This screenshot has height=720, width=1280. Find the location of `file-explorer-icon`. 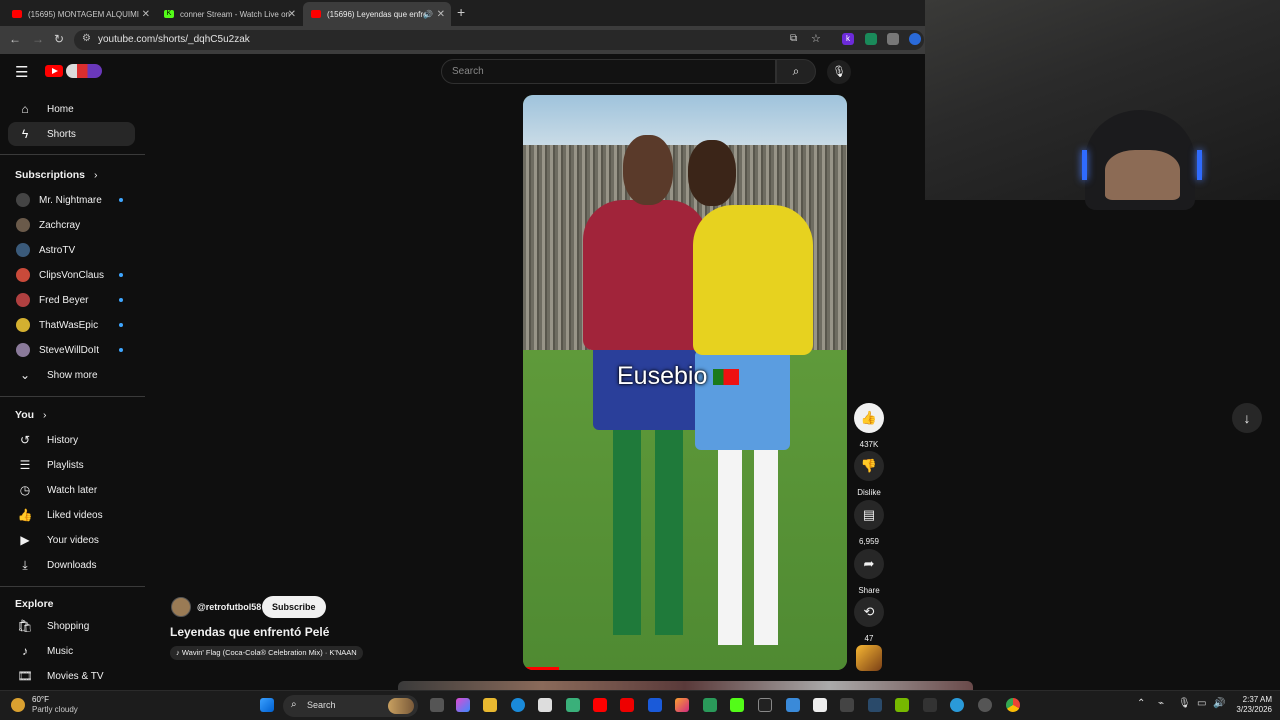

file-explorer-icon is located at coordinates (490, 705).